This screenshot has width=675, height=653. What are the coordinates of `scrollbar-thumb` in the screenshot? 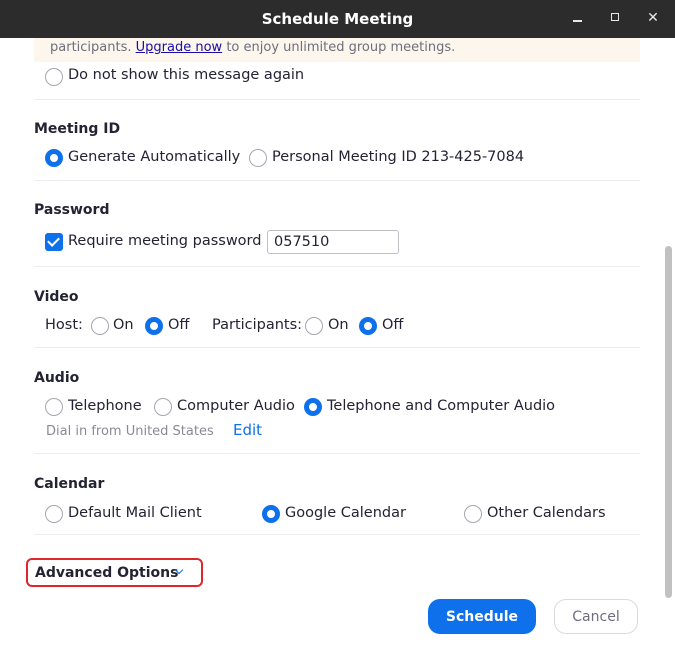 It's located at (668, 422).